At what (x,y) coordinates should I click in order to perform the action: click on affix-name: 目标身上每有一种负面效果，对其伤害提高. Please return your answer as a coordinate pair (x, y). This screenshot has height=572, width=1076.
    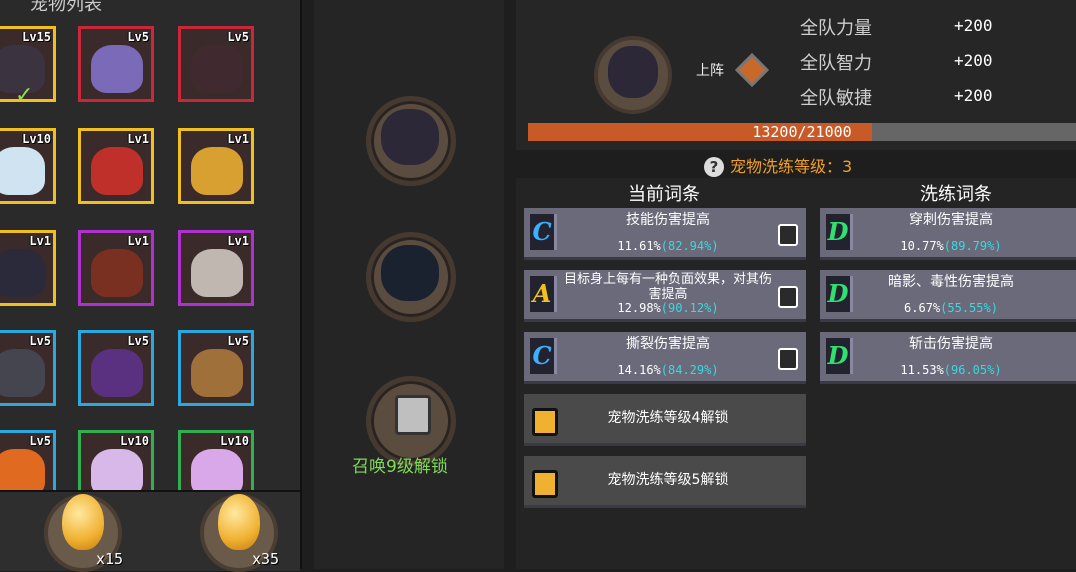
    Looking at the image, I should click on (667, 287).